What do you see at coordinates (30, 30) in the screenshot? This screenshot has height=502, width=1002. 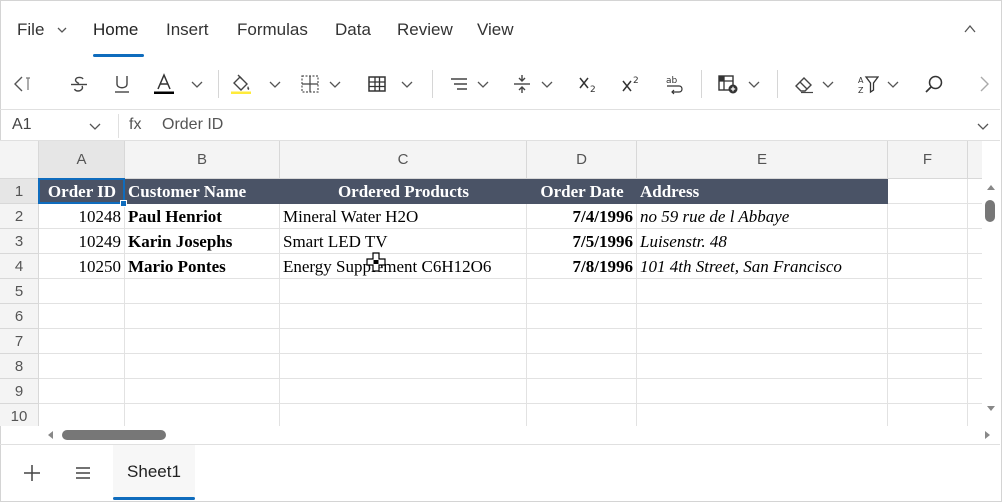 I see `tab-file: File` at bounding box center [30, 30].